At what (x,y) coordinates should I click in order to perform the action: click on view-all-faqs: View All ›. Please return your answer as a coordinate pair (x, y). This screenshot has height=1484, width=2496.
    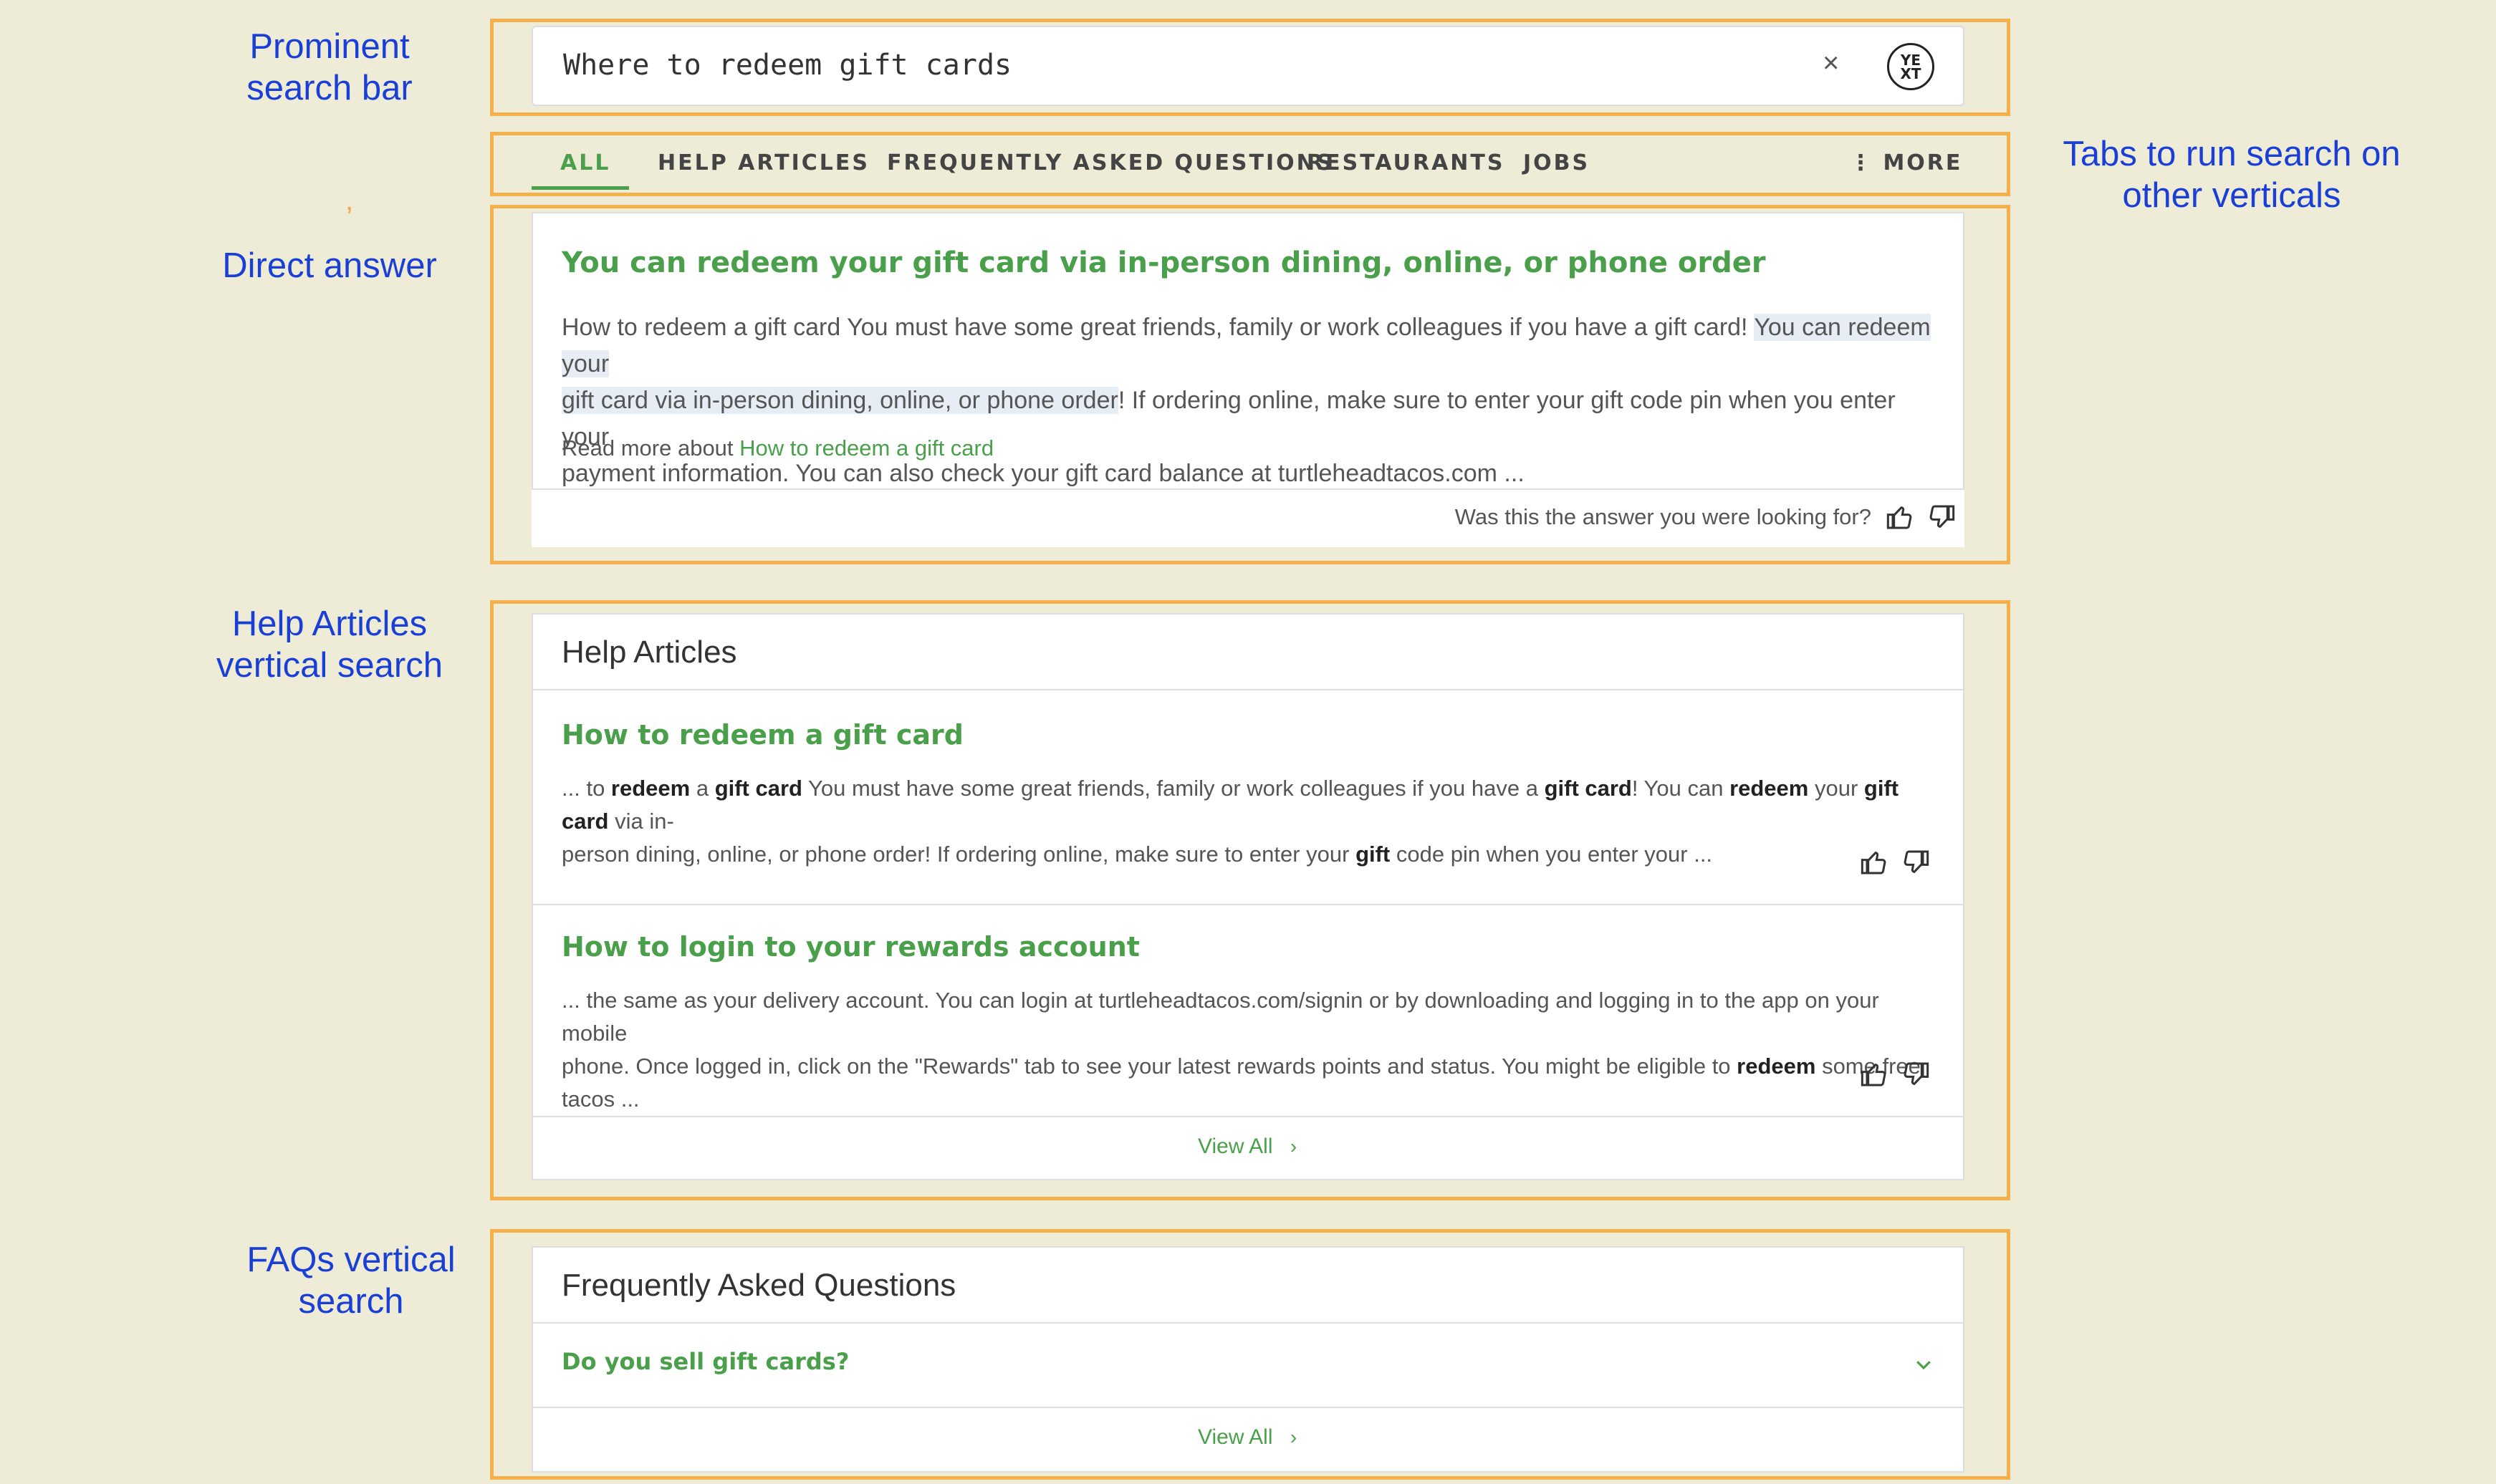
    Looking at the image, I should click on (1247, 1437).